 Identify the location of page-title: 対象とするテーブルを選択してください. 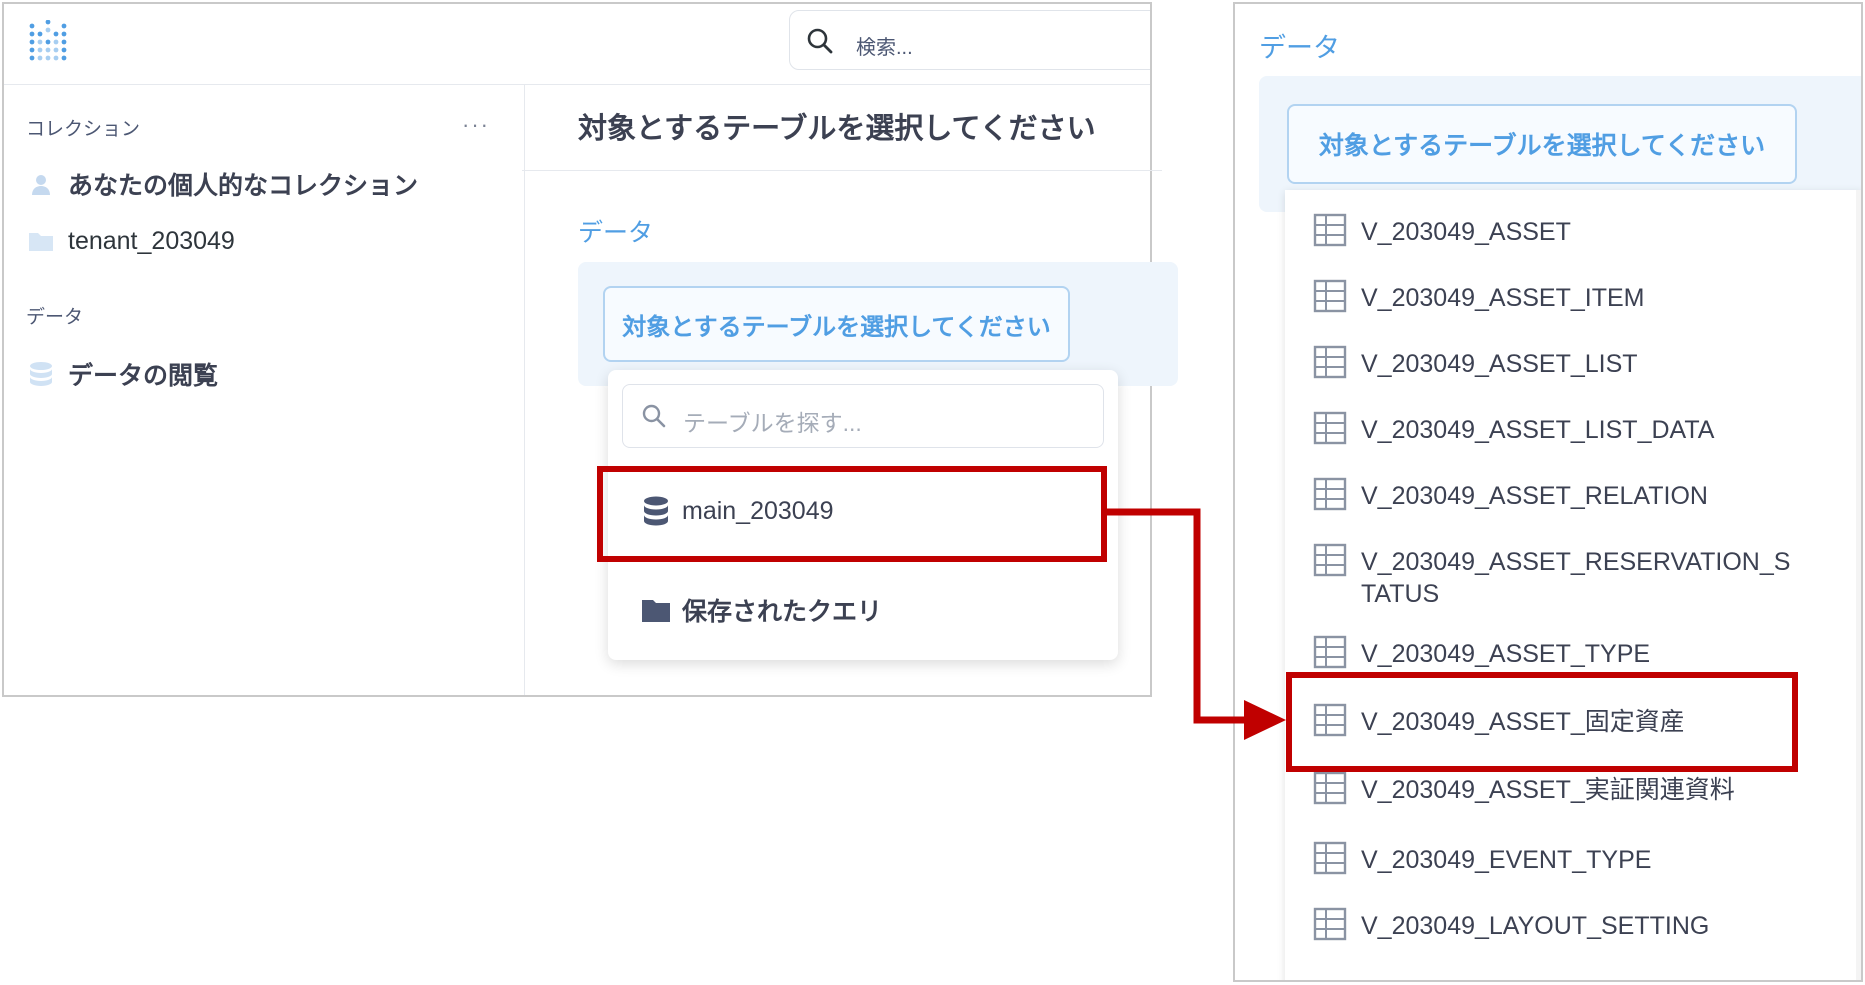
(837, 129).